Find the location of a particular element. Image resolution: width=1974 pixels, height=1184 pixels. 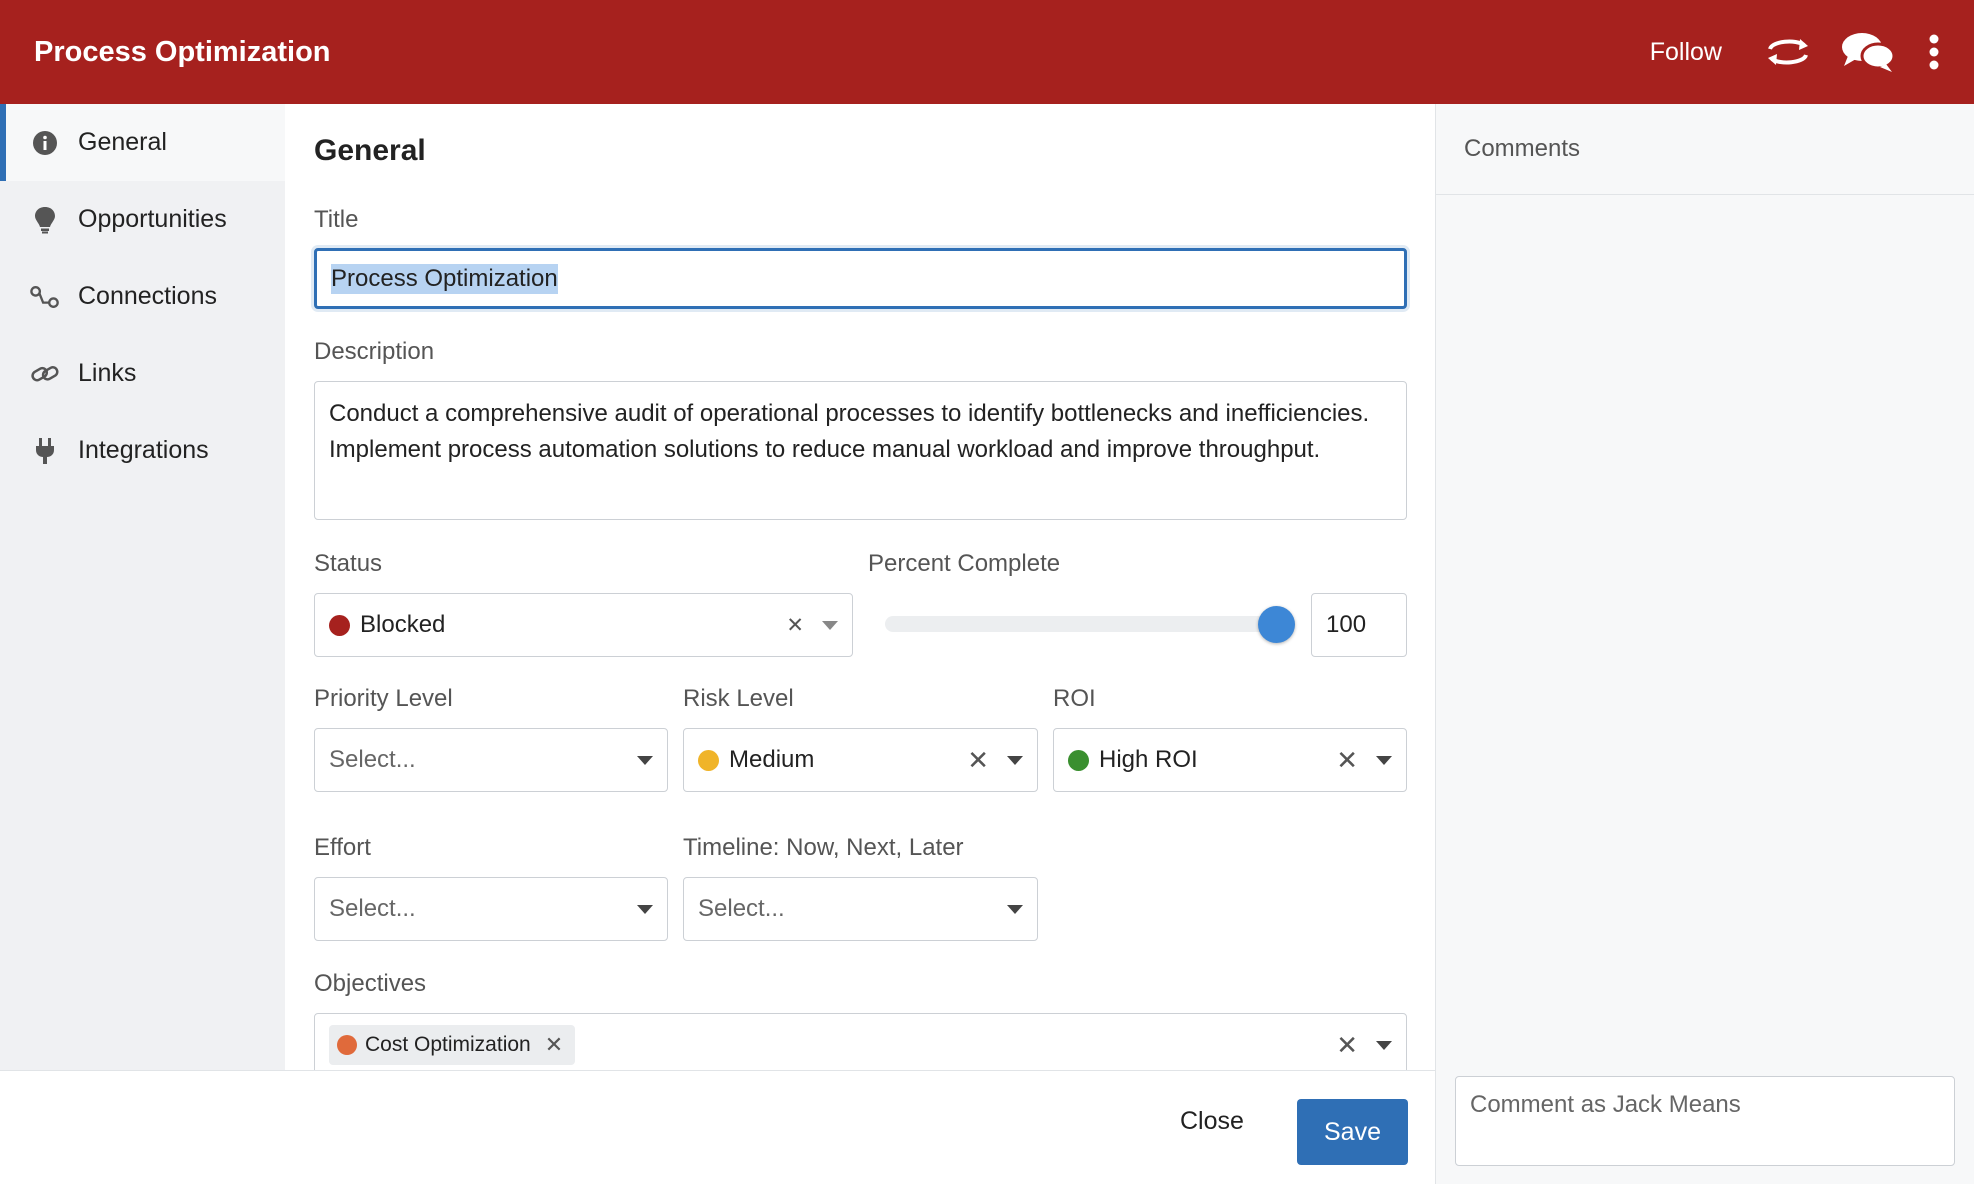

objective-color-dot is located at coordinates (347, 1045).